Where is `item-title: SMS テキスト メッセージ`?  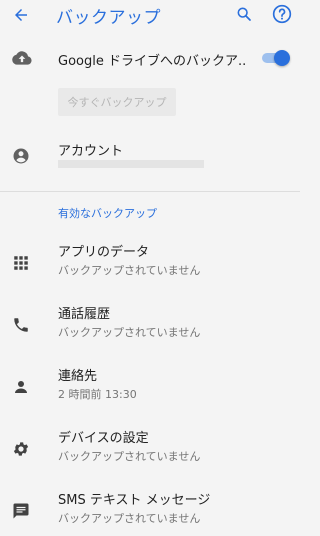 item-title: SMS テキスト メッセージ is located at coordinates (134, 500).